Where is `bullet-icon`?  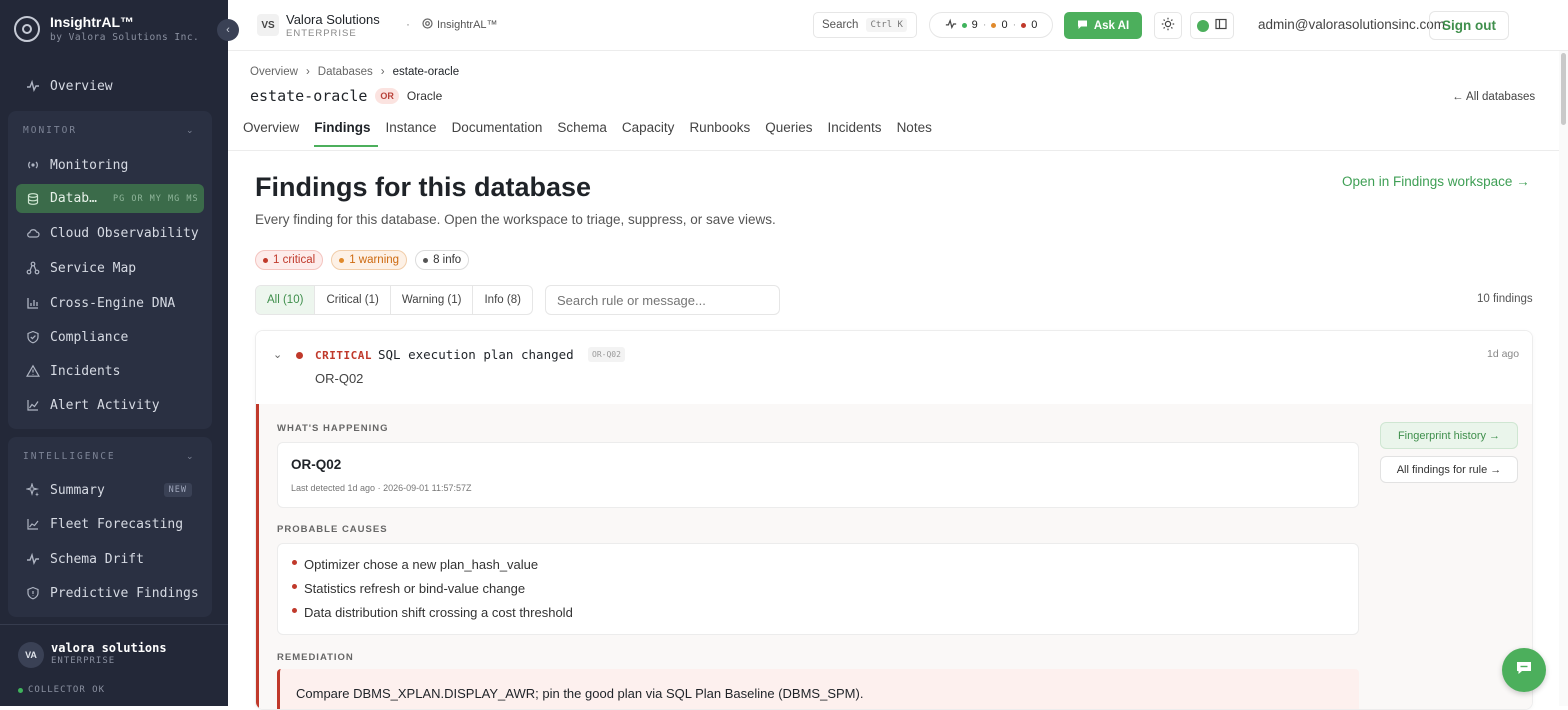
bullet-icon is located at coordinates (294, 586).